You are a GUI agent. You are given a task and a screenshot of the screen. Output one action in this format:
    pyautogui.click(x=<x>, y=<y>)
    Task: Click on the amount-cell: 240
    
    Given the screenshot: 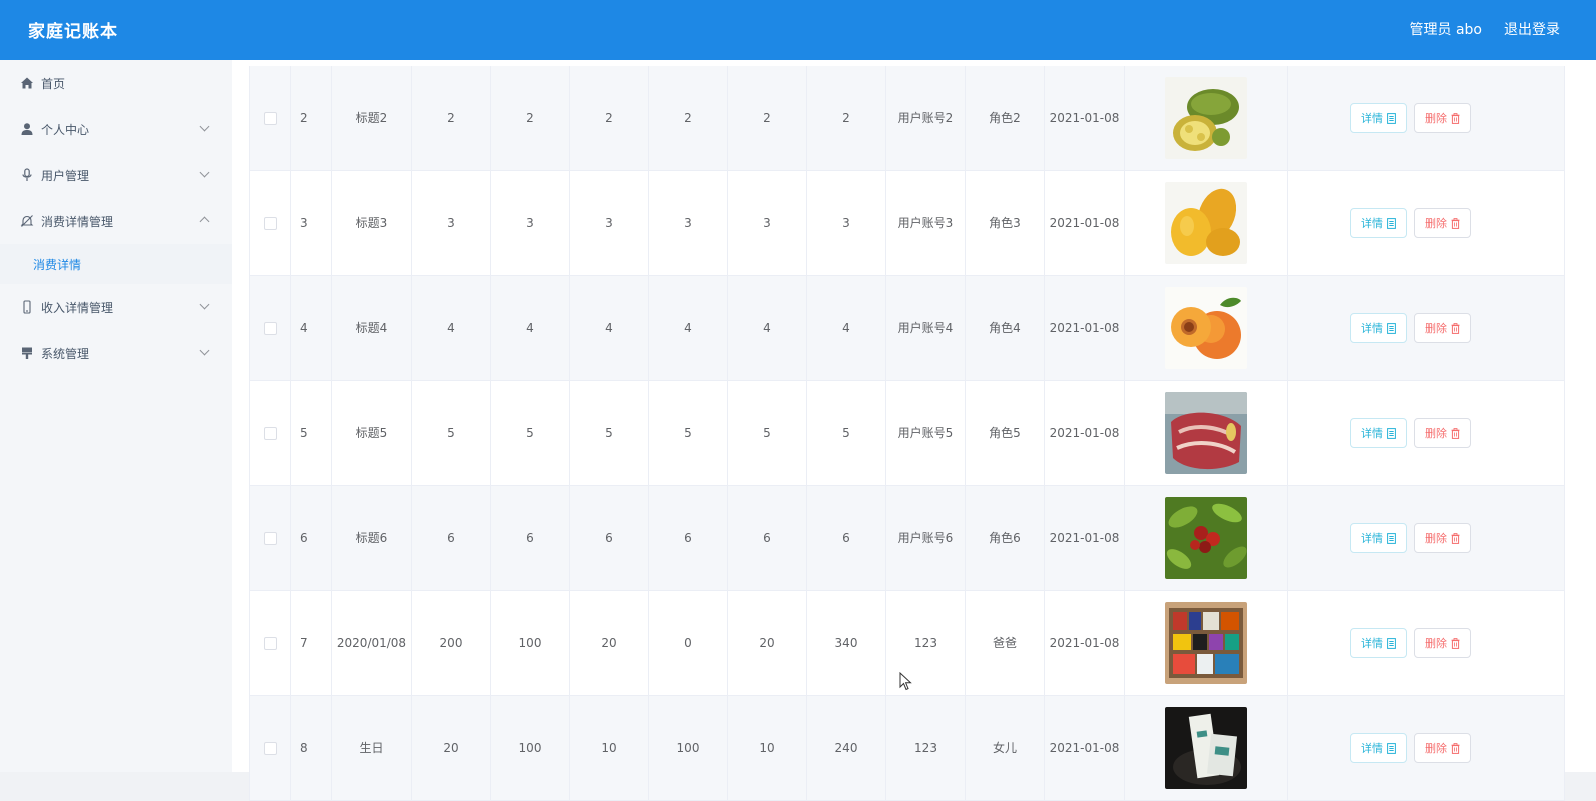 What is the action you would take?
    pyautogui.click(x=846, y=748)
    